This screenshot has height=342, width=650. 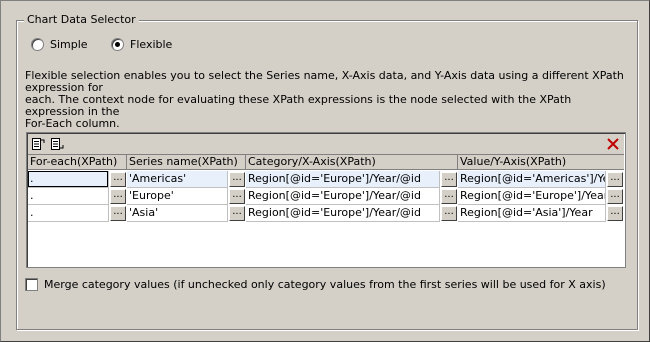 I want to click on radio-flexible-circle, so click(x=117, y=44).